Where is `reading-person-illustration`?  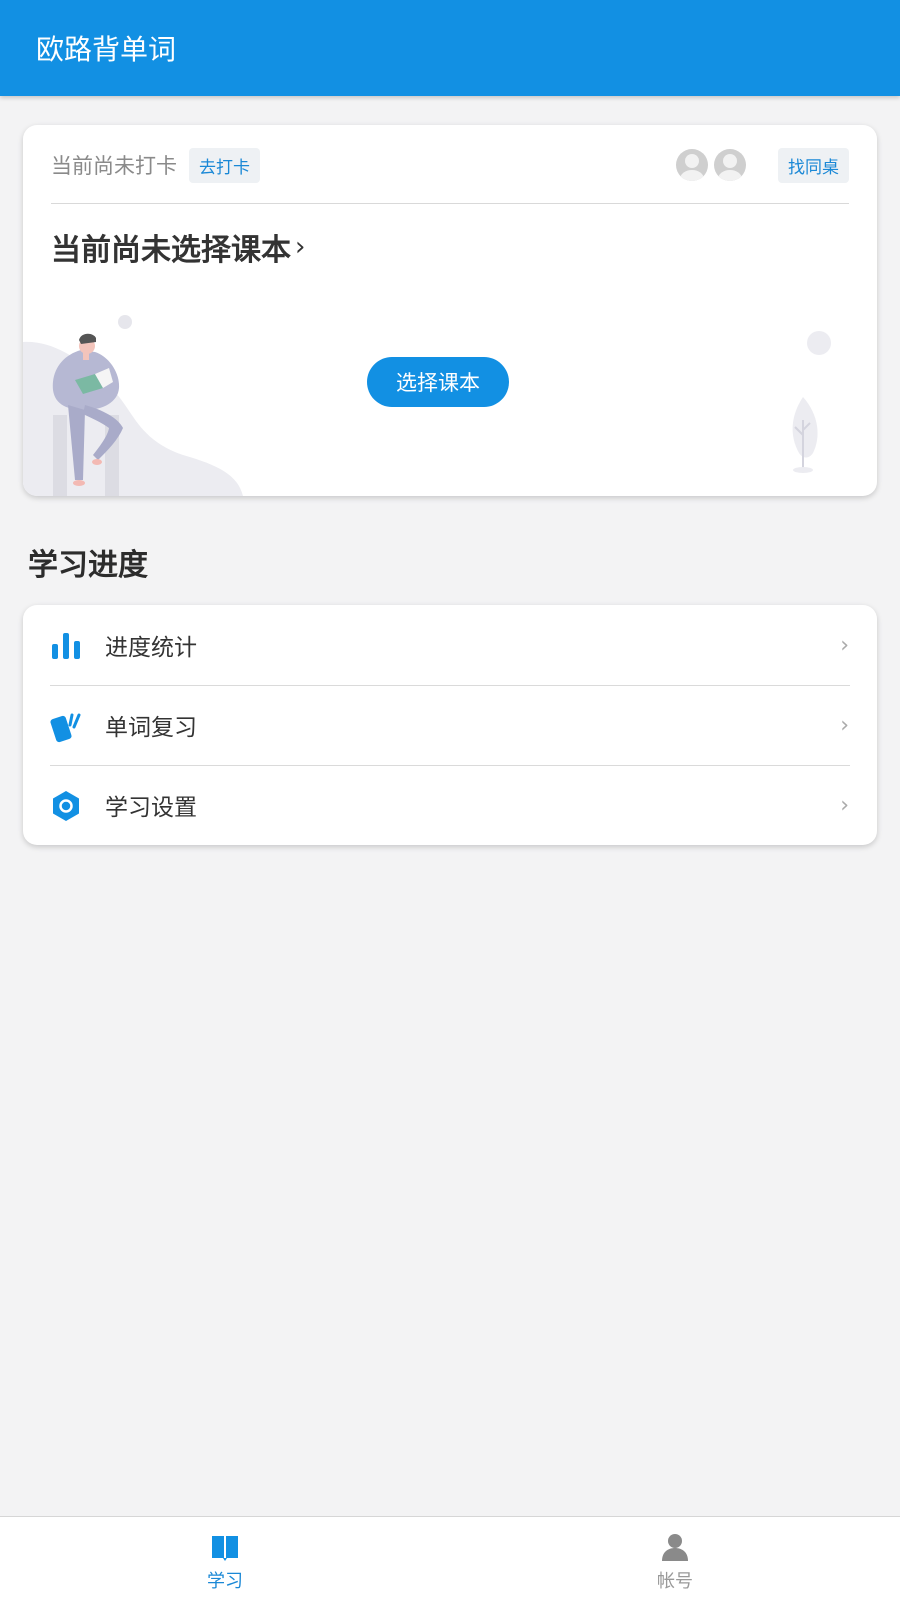 reading-person-illustration is located at coordinates (133, 405).